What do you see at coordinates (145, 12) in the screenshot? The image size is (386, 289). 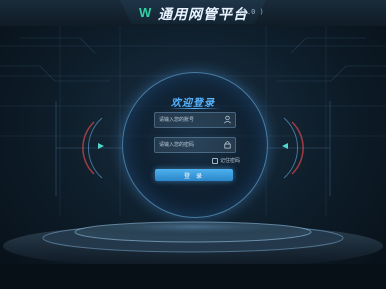 I see `app-logo: W` at bounding box center [145, 12].